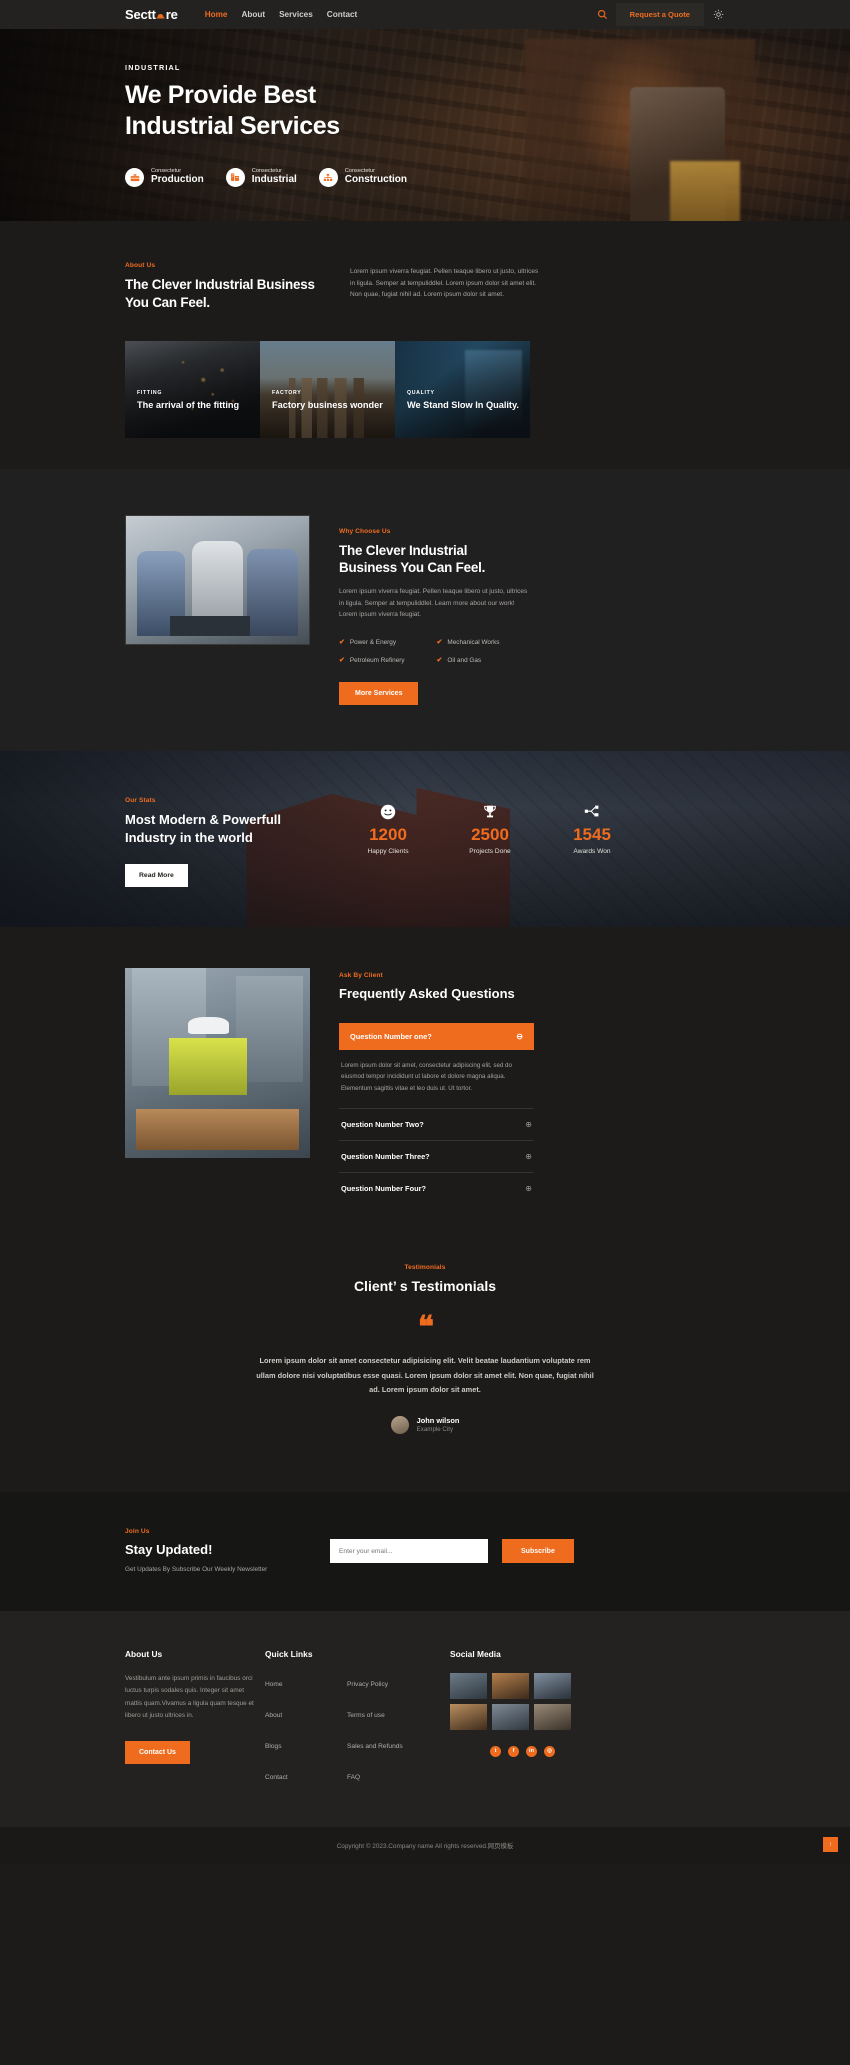  Describe the element at coordinates (436, 1124) in the screenshot. I see `faq-item-two: Question Number Two? ⊕` at that location.